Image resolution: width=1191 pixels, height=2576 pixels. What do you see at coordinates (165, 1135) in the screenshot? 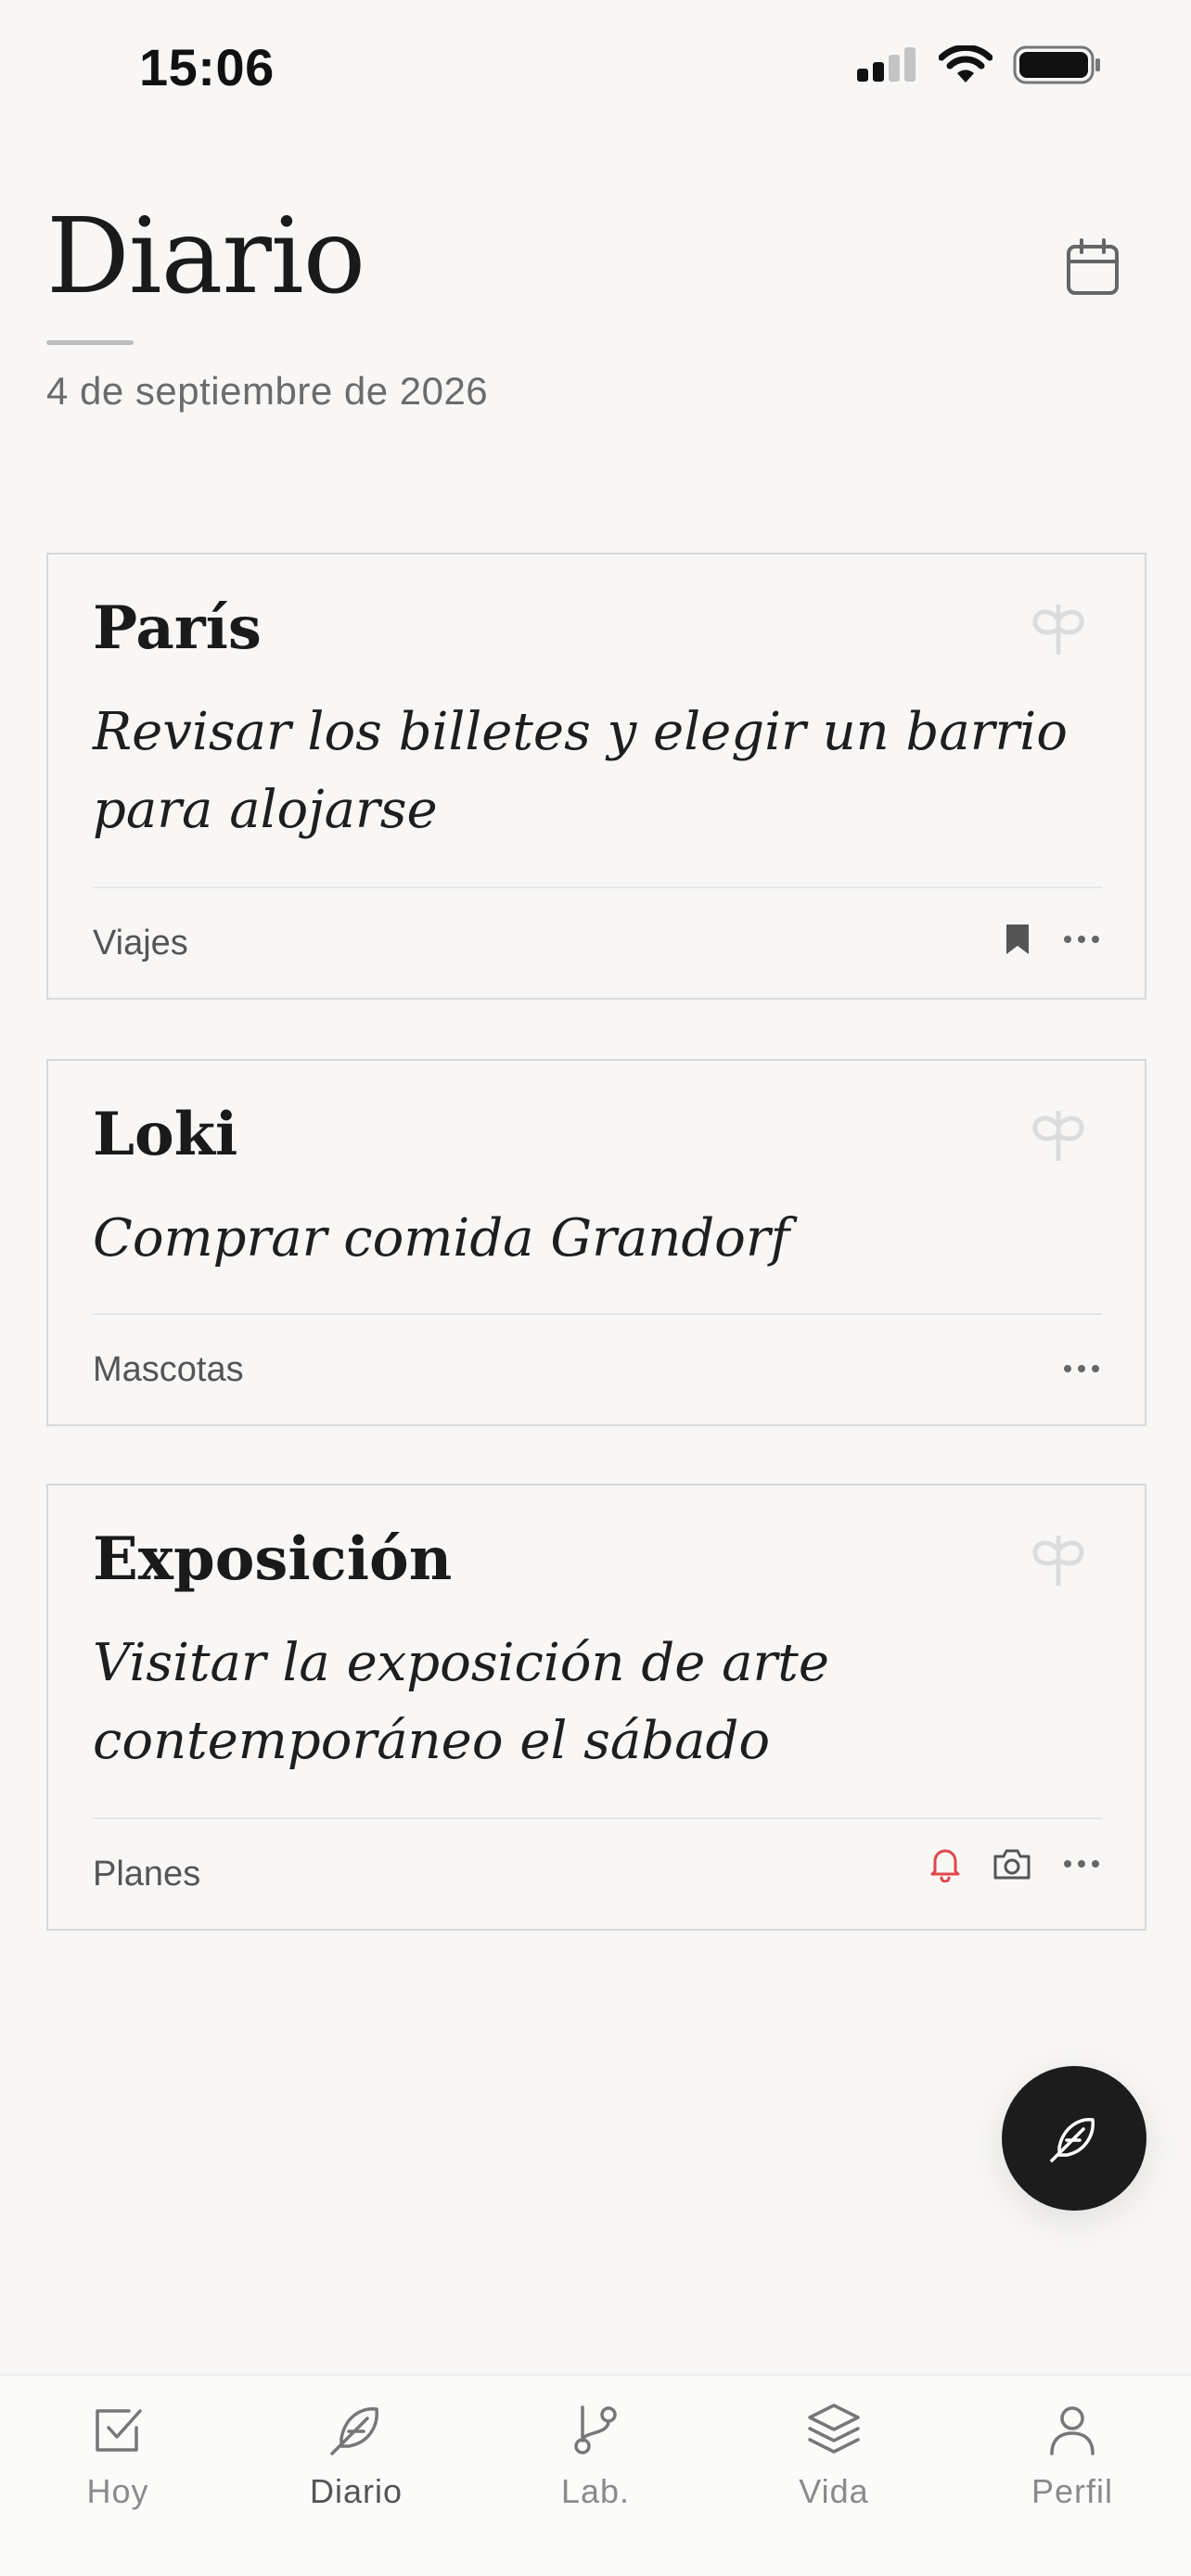
I see `entry-title: Loki` at bounding box center [165, 1135].